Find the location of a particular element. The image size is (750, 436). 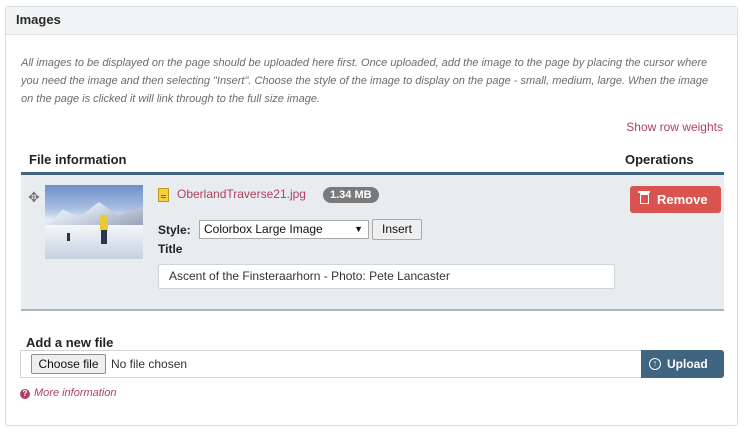

style-label: Style: is located at coordinates (174, 230).